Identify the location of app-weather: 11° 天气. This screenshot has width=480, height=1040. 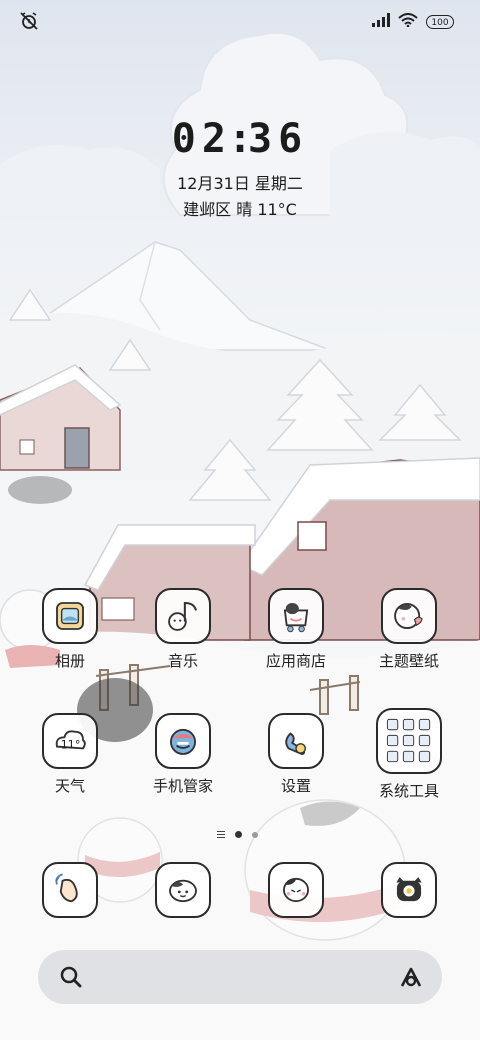
(70, 754).